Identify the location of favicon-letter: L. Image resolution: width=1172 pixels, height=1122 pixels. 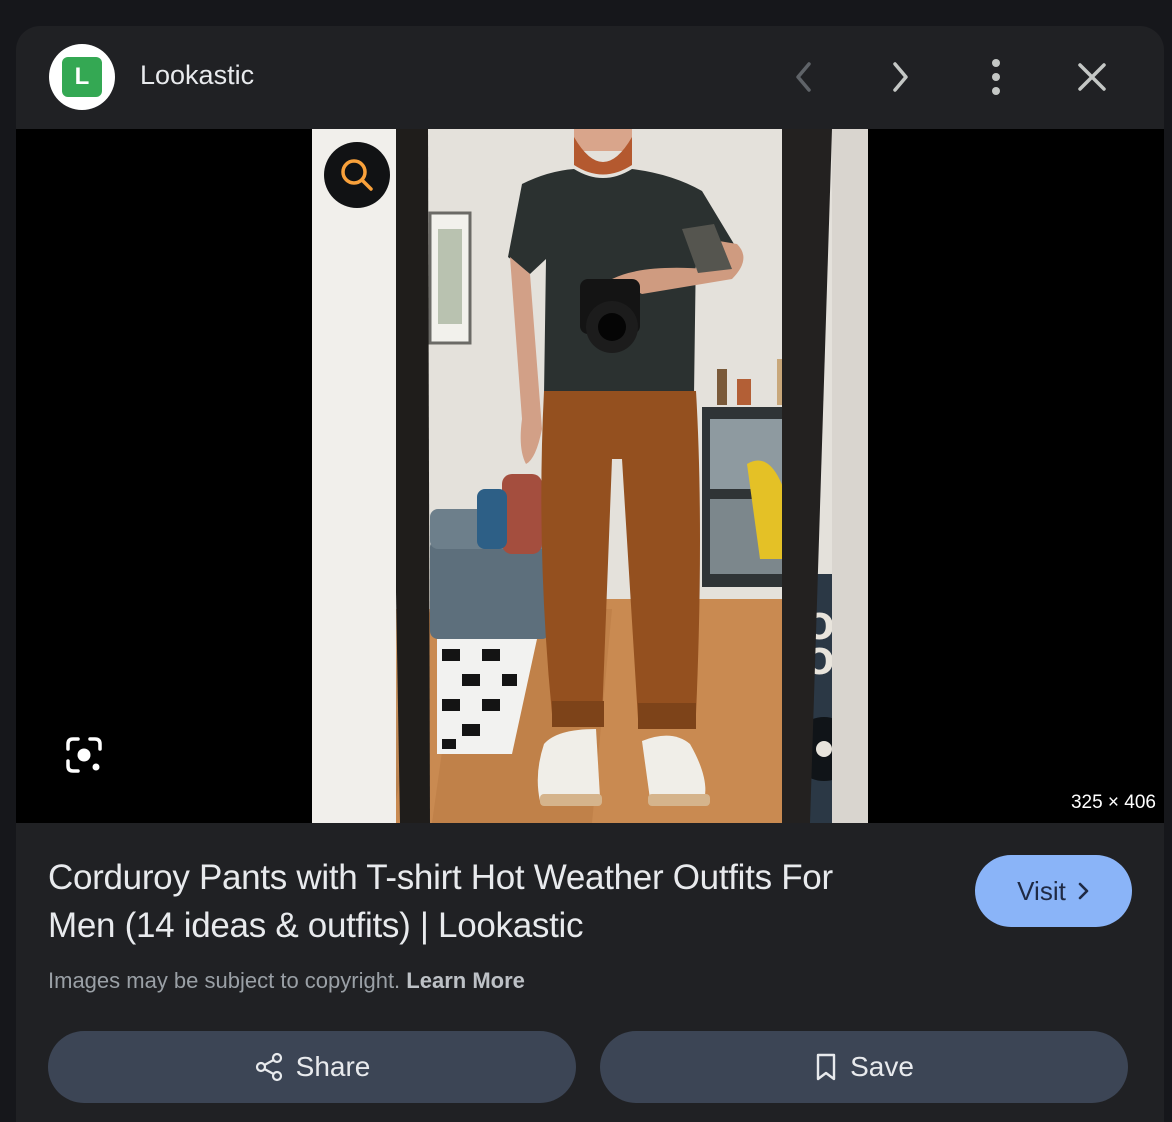
(82, 77).